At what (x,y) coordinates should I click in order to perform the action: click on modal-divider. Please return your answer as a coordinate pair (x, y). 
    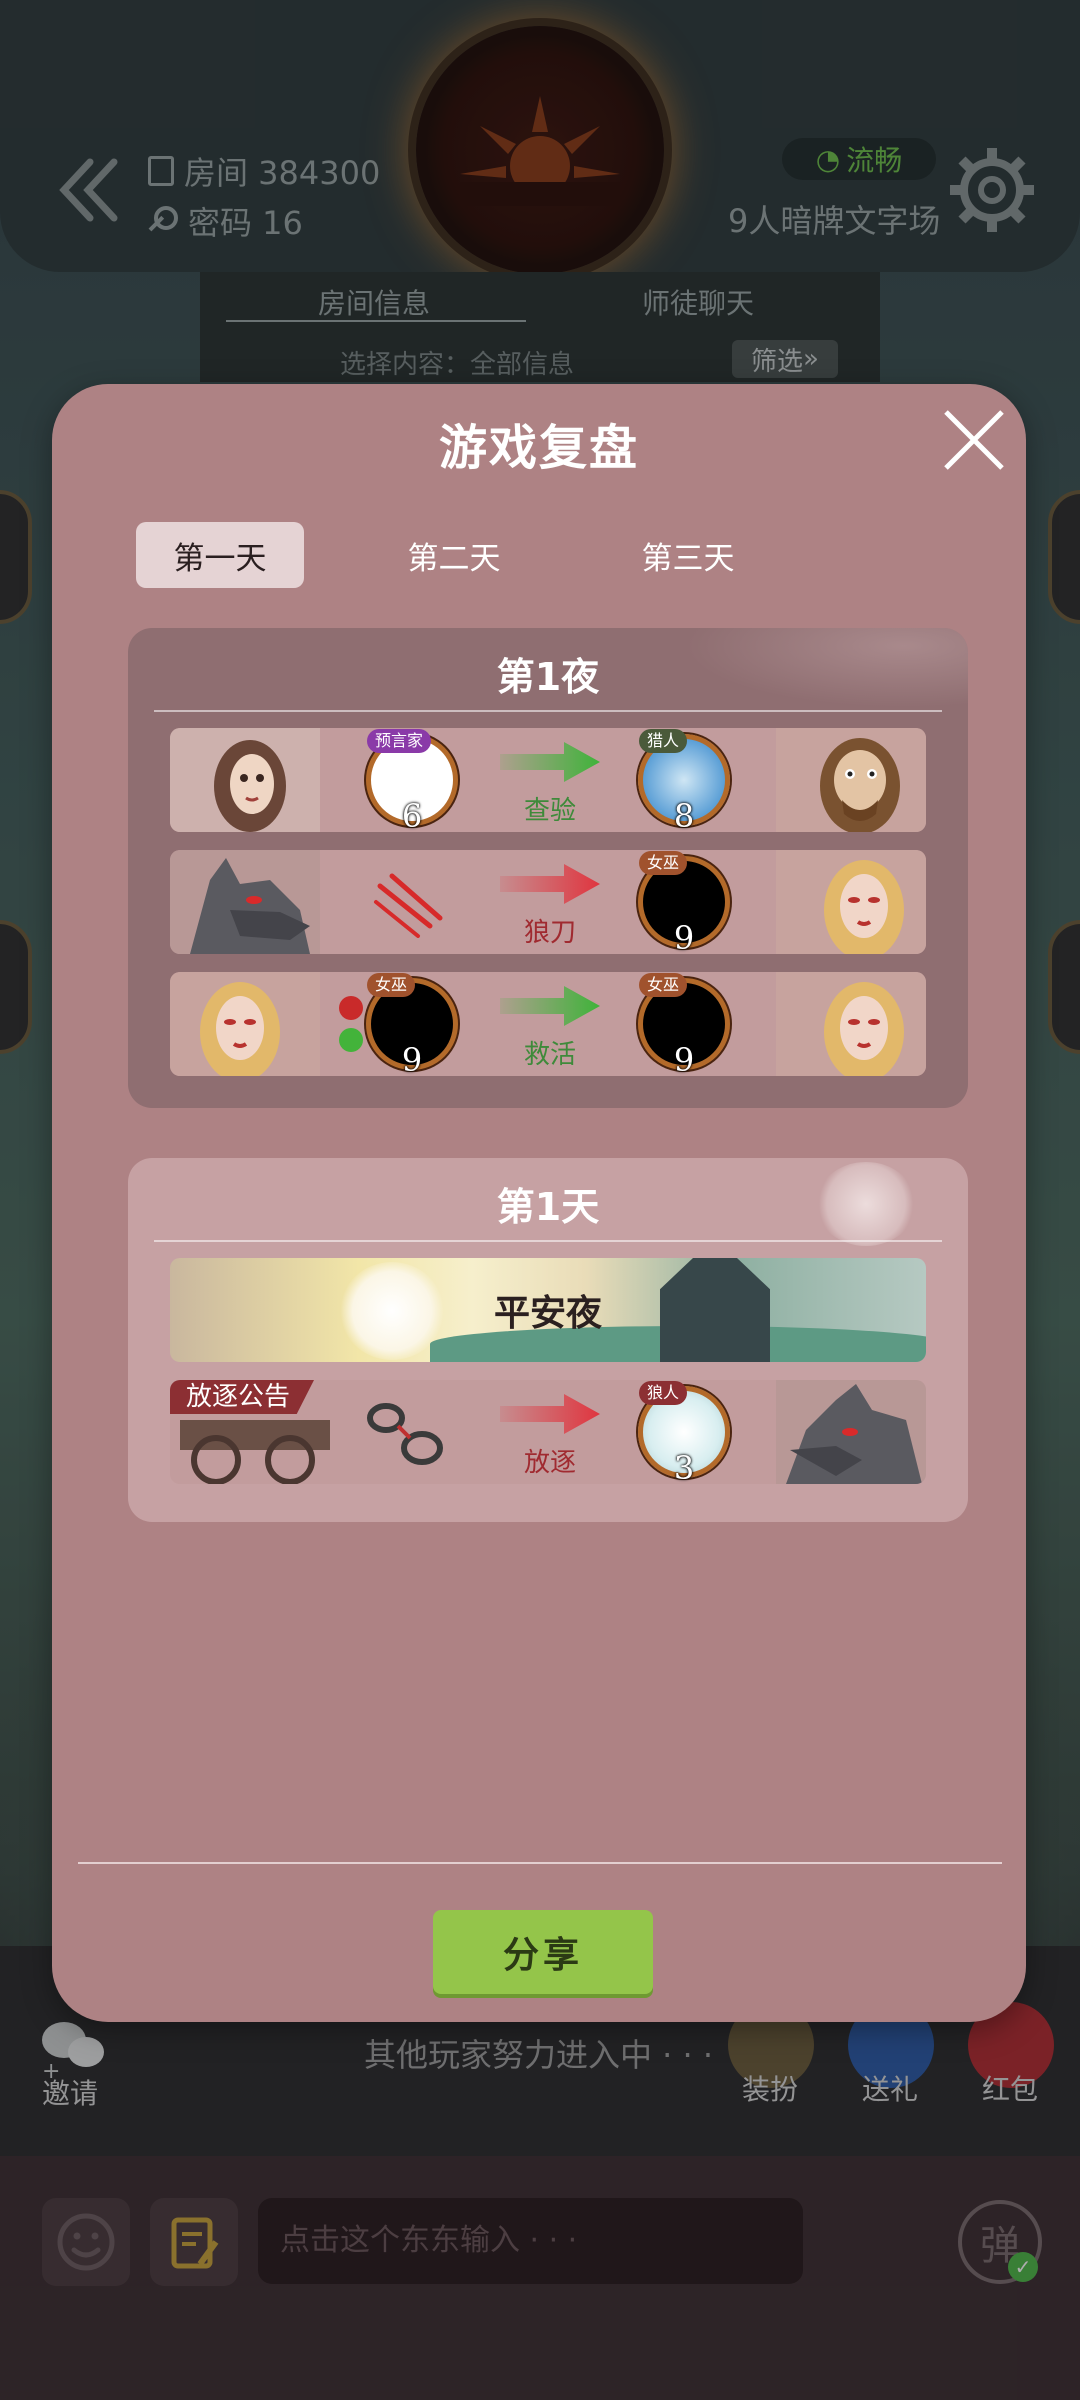
    Looking at the image, I should click on (540, 1863).